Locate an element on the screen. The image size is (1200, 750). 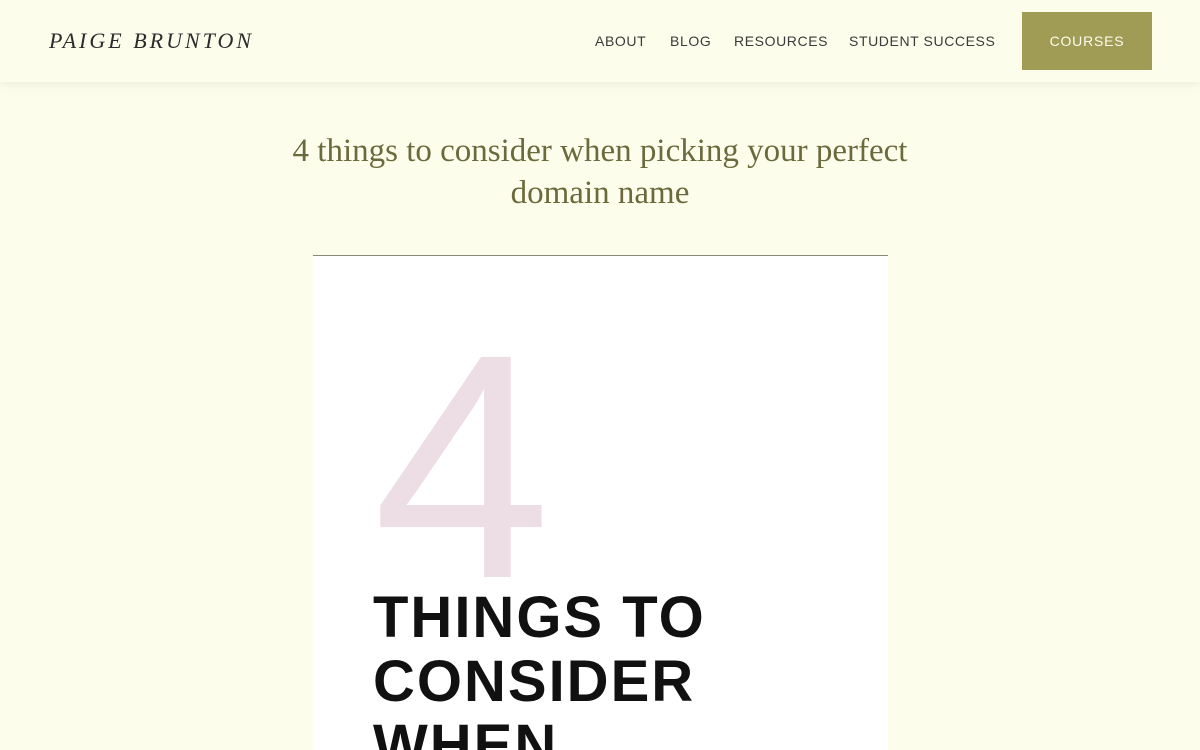
featured-image-heading: THINGS TO CONSIDER WHEN is located at coordinates (613, 668).